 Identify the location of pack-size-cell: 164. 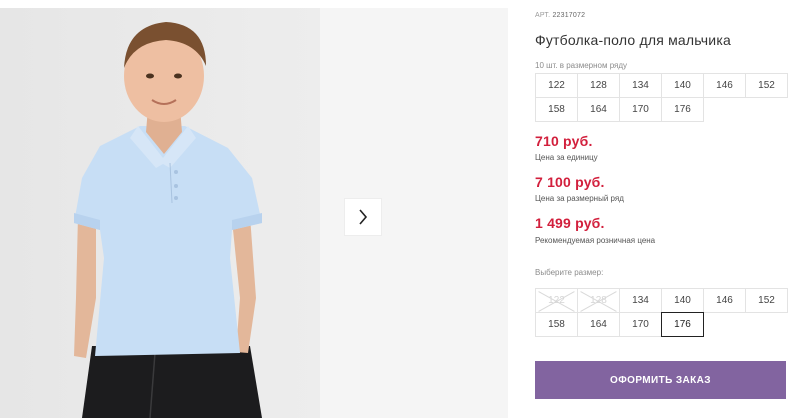
(598, 109).